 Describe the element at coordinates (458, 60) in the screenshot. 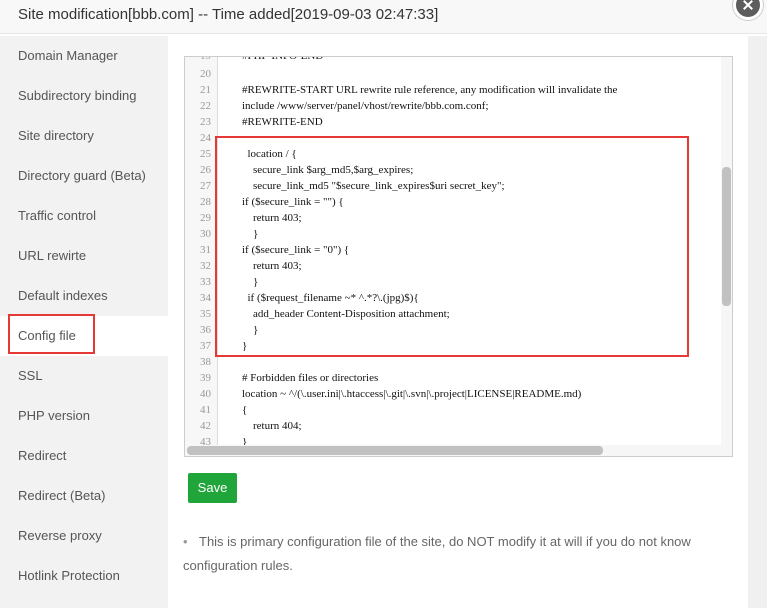

I see `code-line: 19 #PHP-INFO-END` at that location.